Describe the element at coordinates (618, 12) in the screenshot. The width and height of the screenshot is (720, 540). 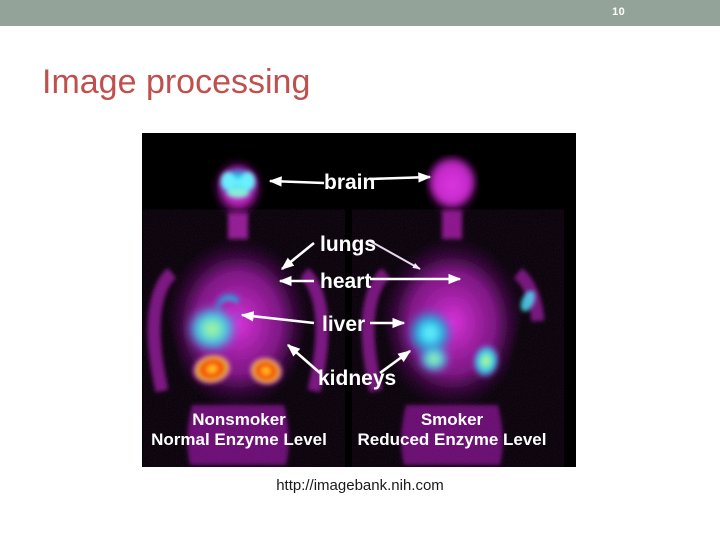
I see `slide-number: 10` at that location.